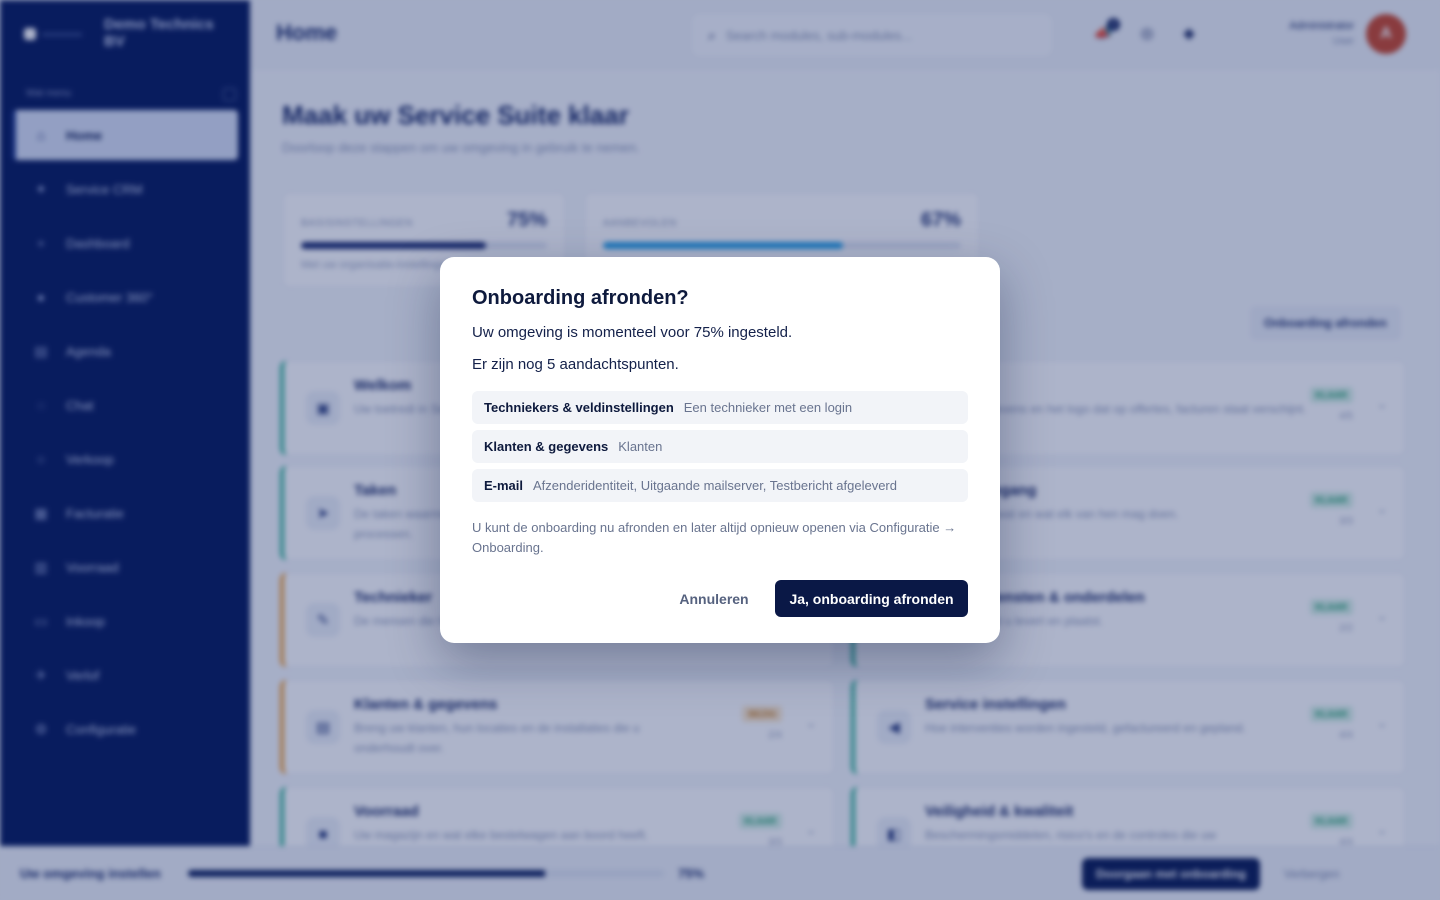  Describe the element at coordinates (714, 598) in the screenshot. I see `cancel-button: Annuleren` at that location.